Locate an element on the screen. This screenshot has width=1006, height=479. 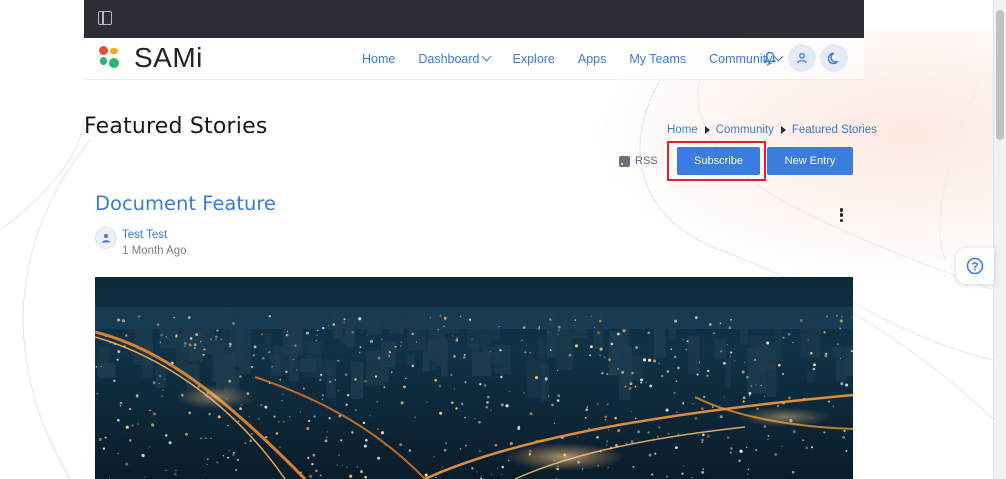
user-menu-button is located at coordinates (802, 58).